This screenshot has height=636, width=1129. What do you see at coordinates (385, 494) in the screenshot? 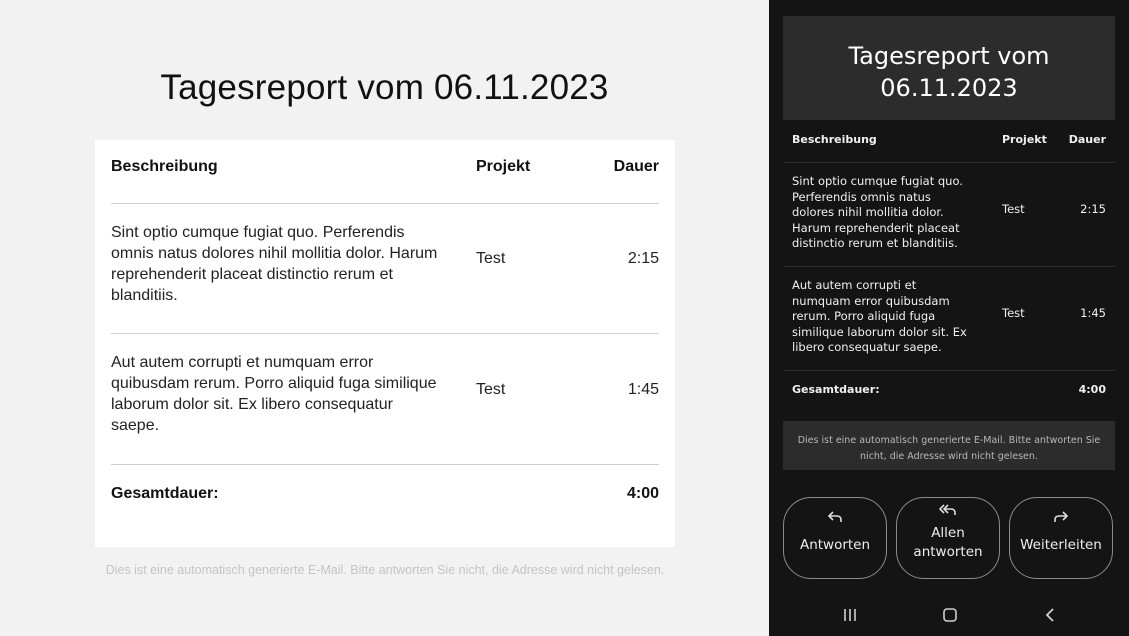
I see `total-row: Gesamtdauer: 4:00` at bounding box center [385, 494].